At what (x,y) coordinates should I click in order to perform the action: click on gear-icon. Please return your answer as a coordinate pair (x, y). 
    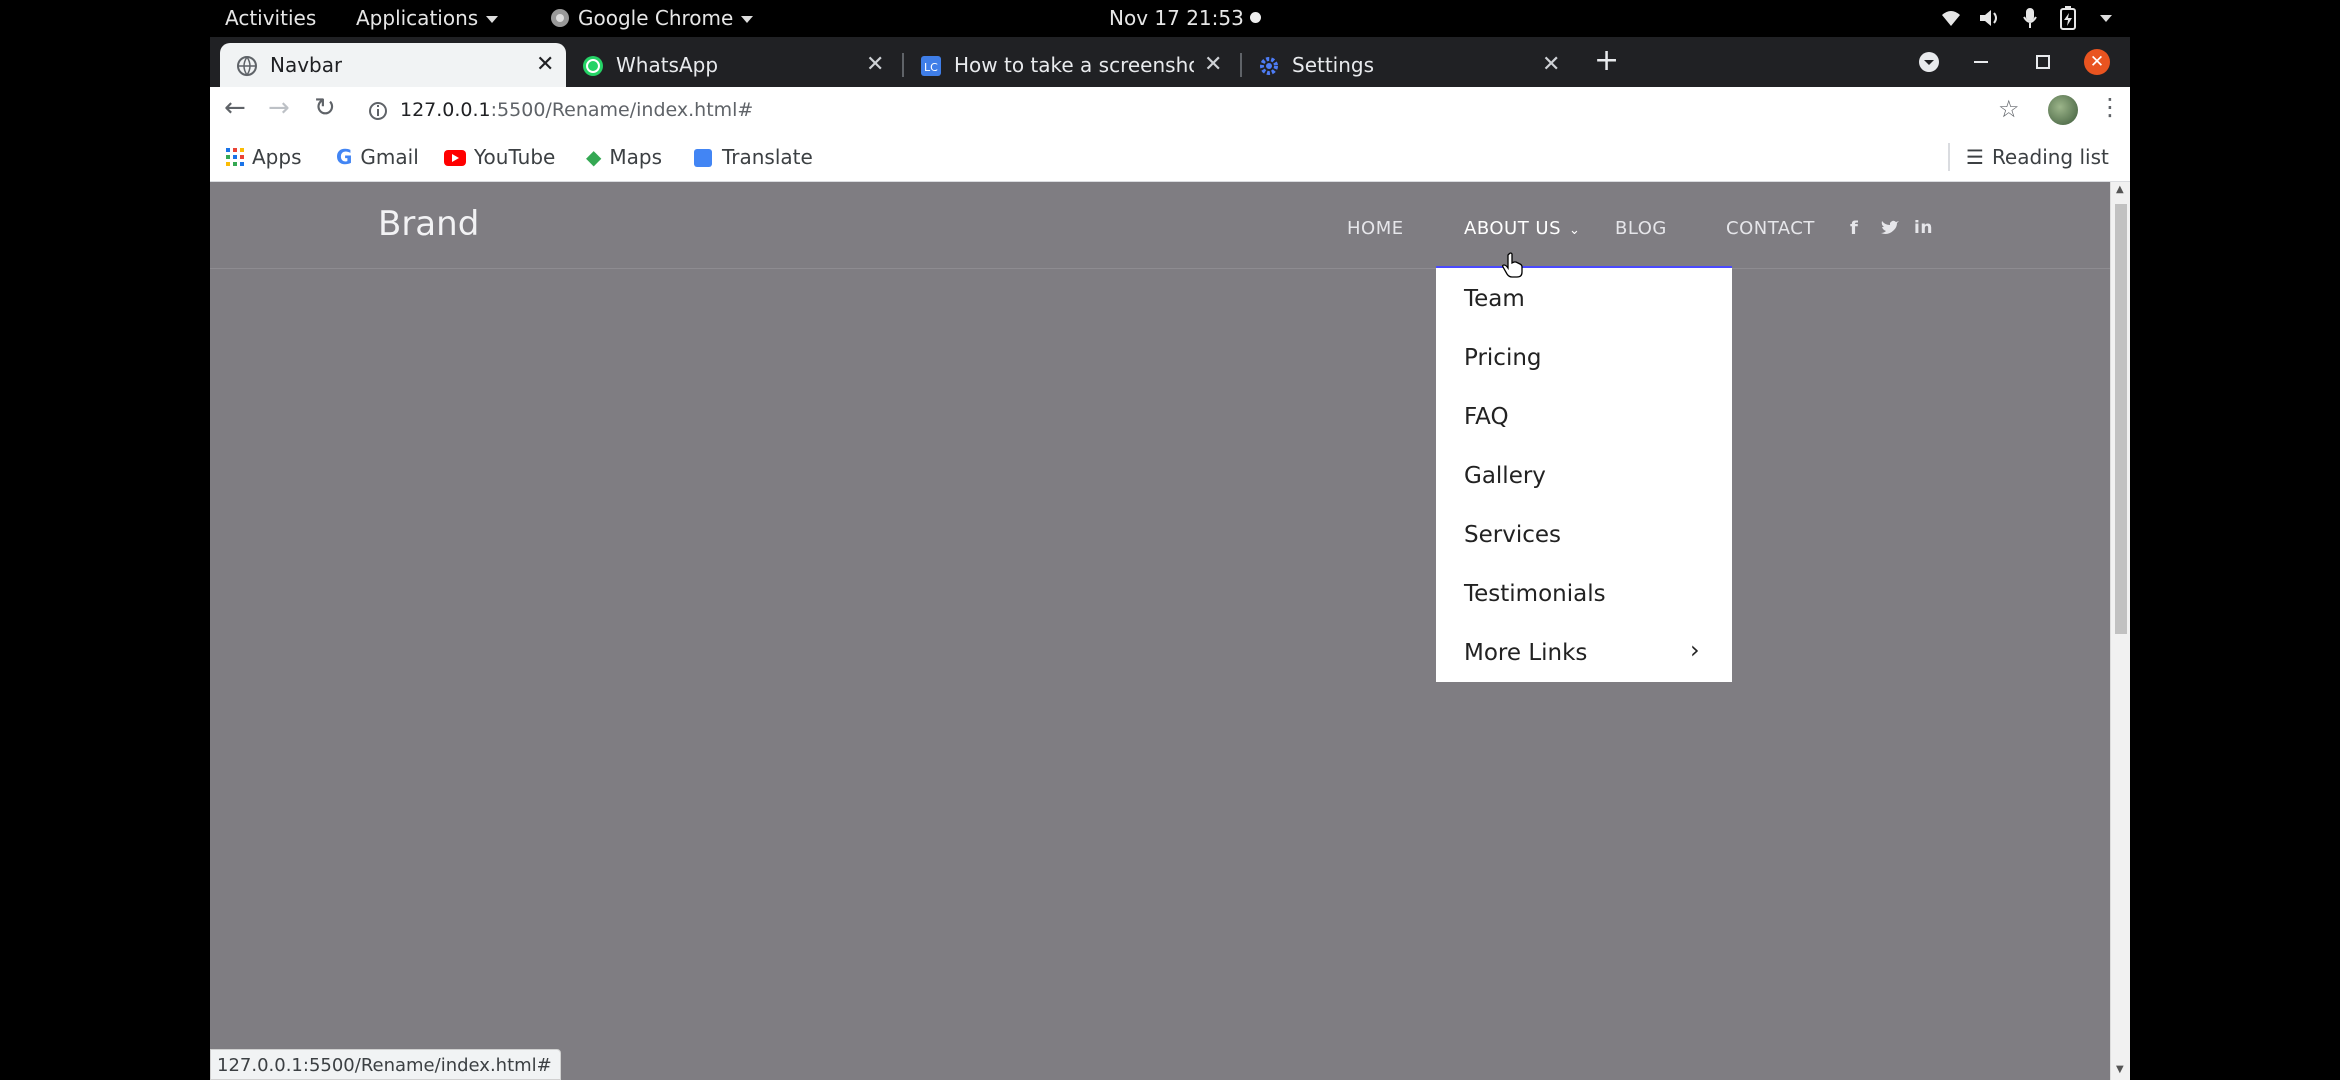
    Looking at the image, I should click on (1269, 66).